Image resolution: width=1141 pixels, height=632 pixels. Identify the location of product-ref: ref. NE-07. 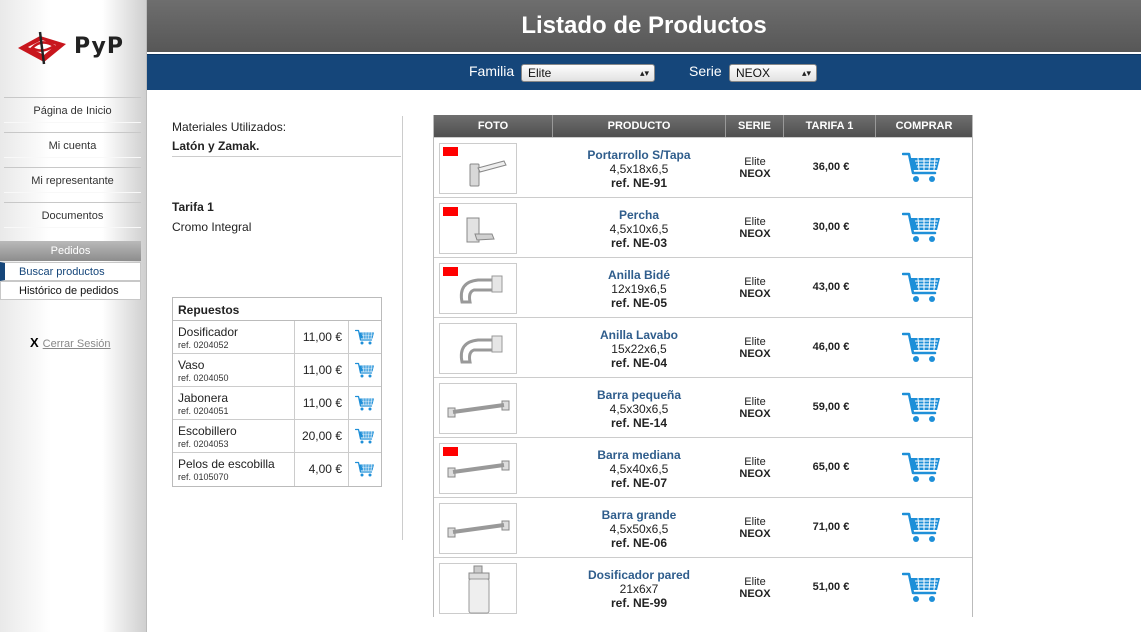
(639, 483).